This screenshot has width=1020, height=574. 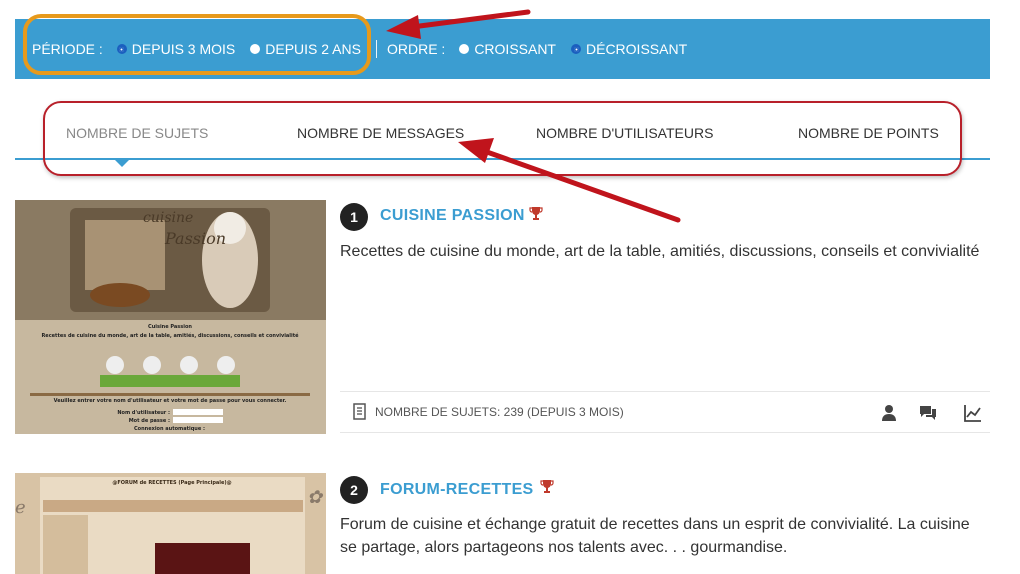 I want to click on thumb-pass: Mot de passe :, so click(x=149, y=421).